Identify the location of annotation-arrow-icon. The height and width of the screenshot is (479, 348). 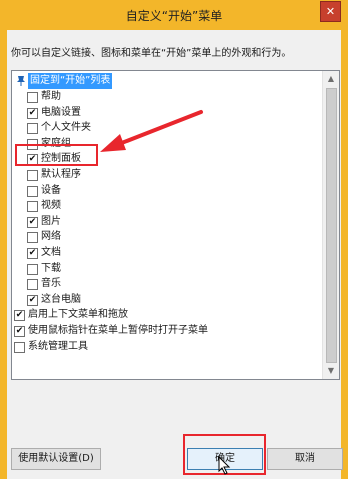
(151, 131).